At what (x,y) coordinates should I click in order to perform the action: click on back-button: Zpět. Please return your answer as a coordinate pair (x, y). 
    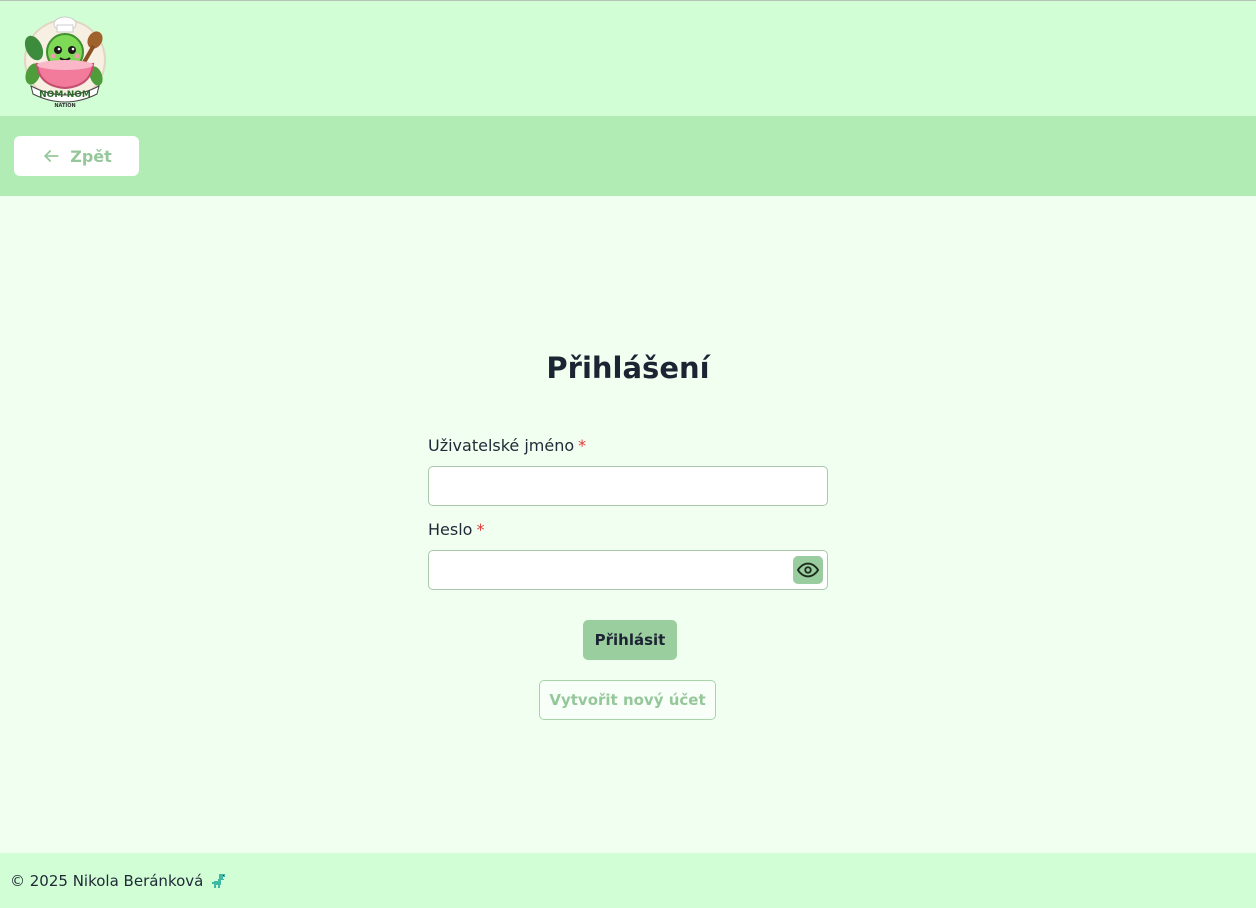
    Looking at the image, I should click on (76, 156).